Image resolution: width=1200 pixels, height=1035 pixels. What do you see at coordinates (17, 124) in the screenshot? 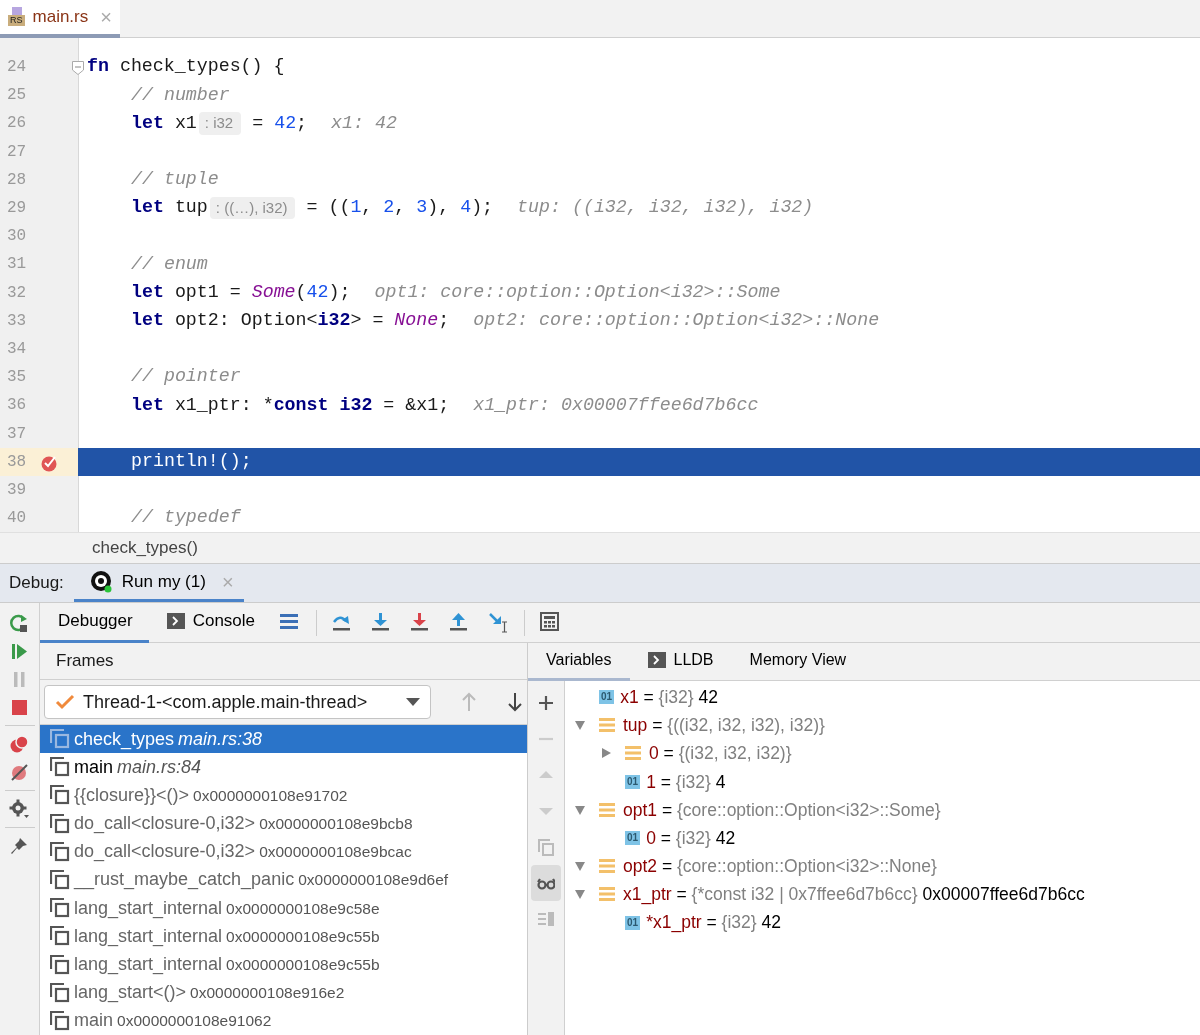
I see `line-number: 26` at bounding box center [17, 124].